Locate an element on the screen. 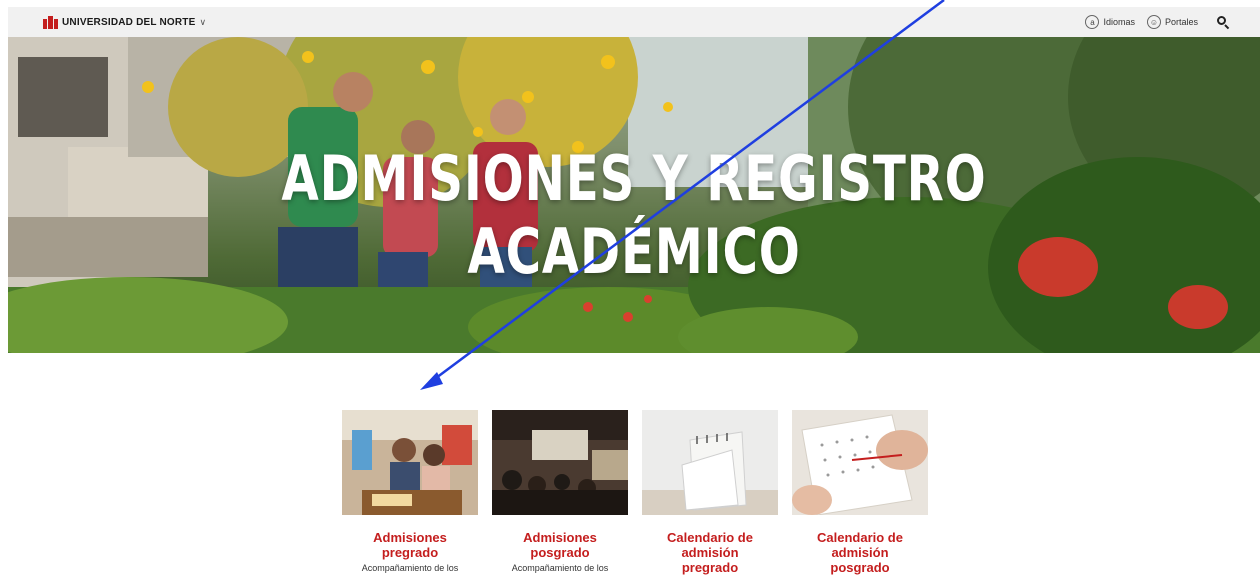 This screenshot has width=1260, height=578. languages-label: Idiomas is located at coordinates (1119, 22).